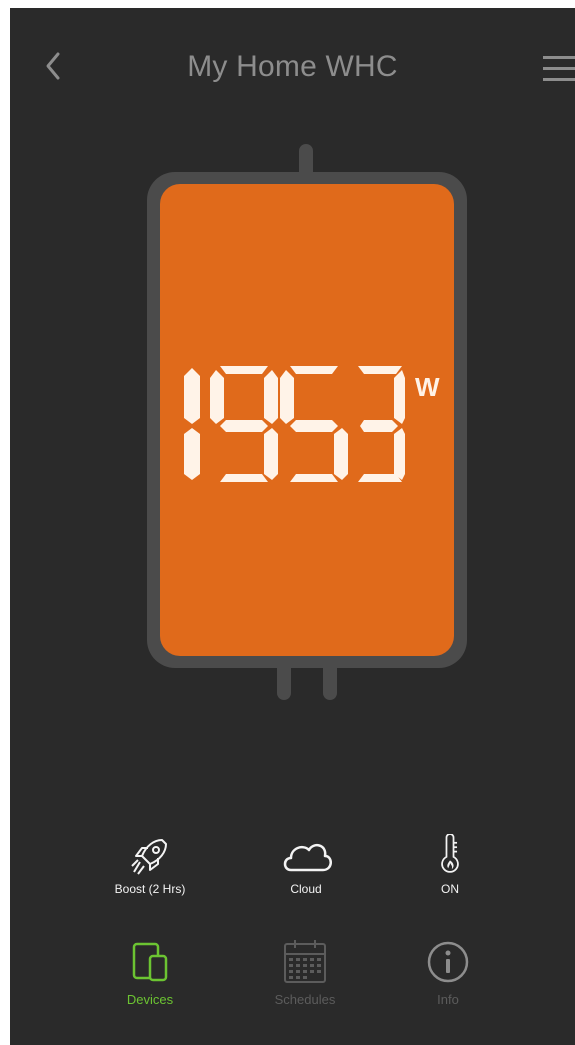 The width and height of the screenshot is (575, 1045). I want to click on power-display: W 1953, so click(310, 429).